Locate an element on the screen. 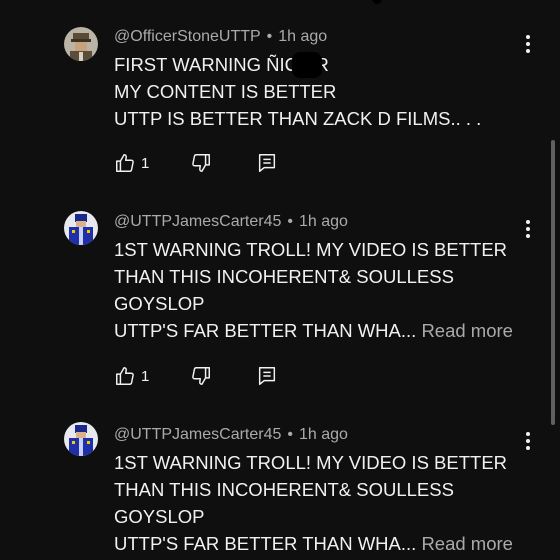 Image resolution: width=560 pixels, height=560 pixels. scrollbar is located at coordinates (553, 282).